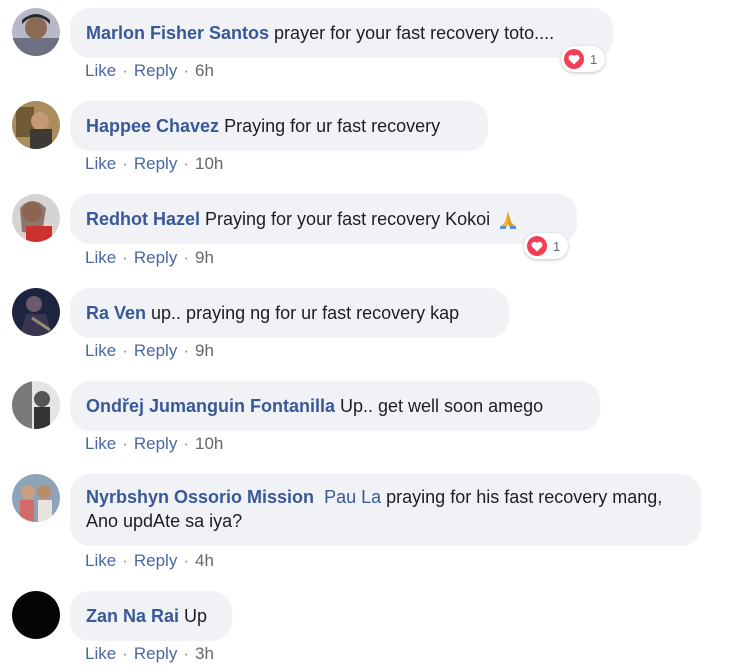  Describe the element at coordinates (132, 616) in the screenshot. I see `comment-author: Zan Na Rai` at that location.